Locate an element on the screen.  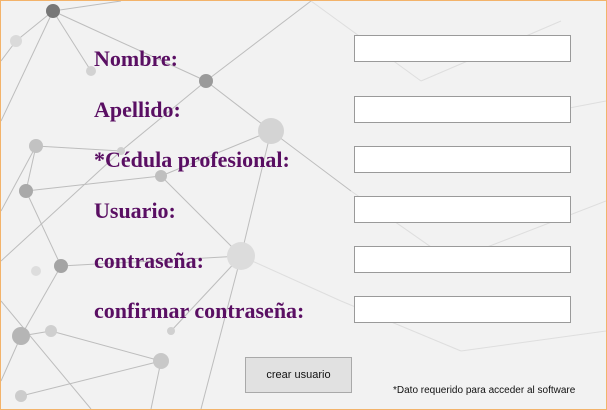
nombre-input is located at coordinates (462, 48).